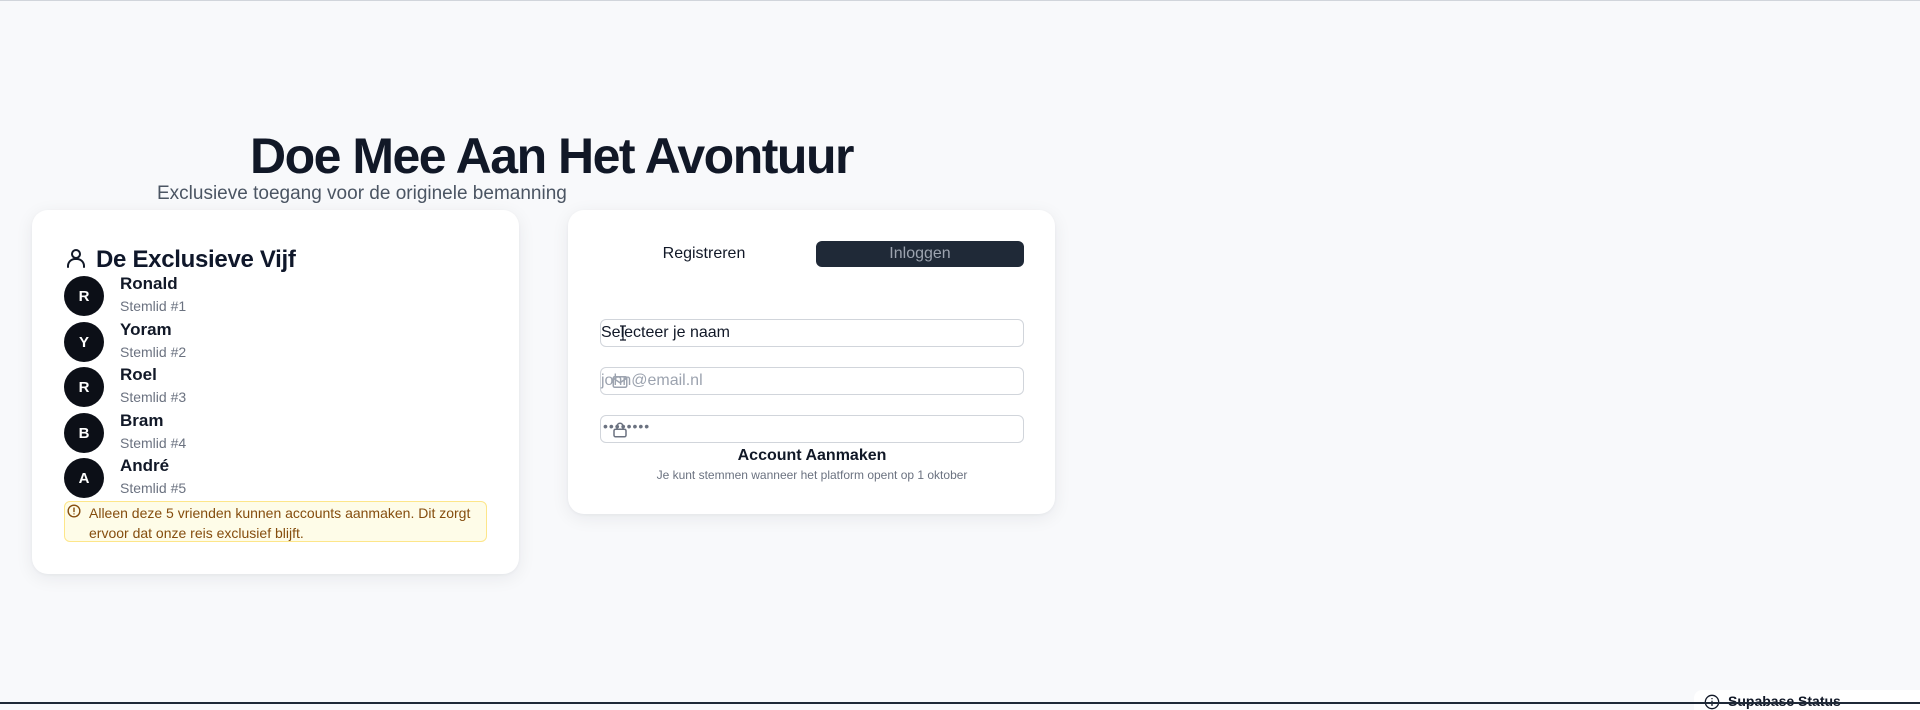  What do you see at coordinates (74, 511) in the screenshot?
I see `alert-circle-icon` at bounding box center [74, 511].